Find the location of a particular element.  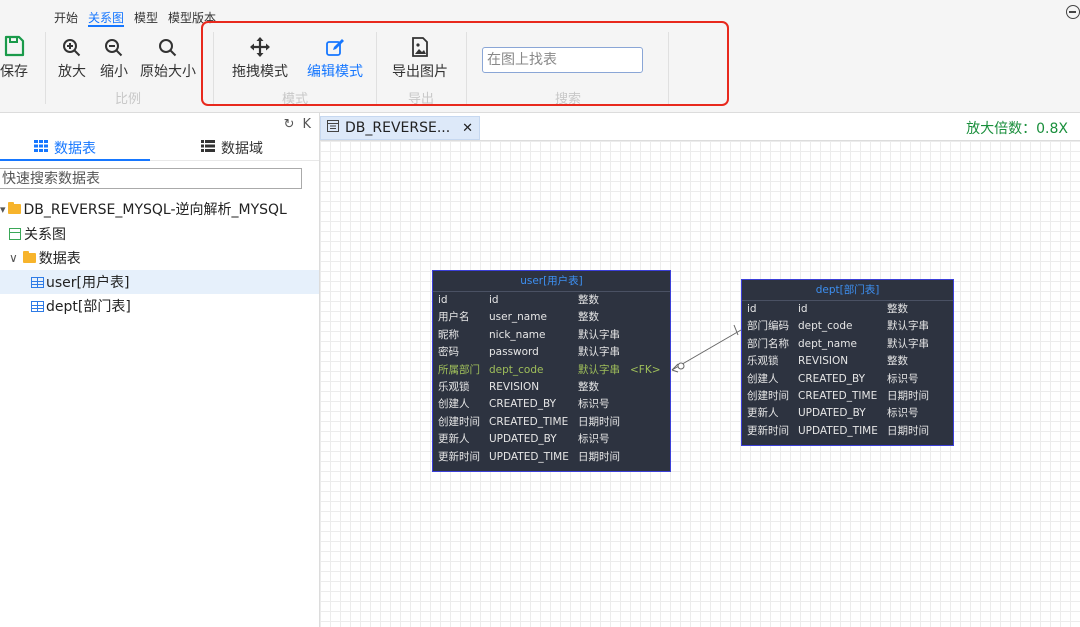

field-label: id is located at coordinates (443, 300).